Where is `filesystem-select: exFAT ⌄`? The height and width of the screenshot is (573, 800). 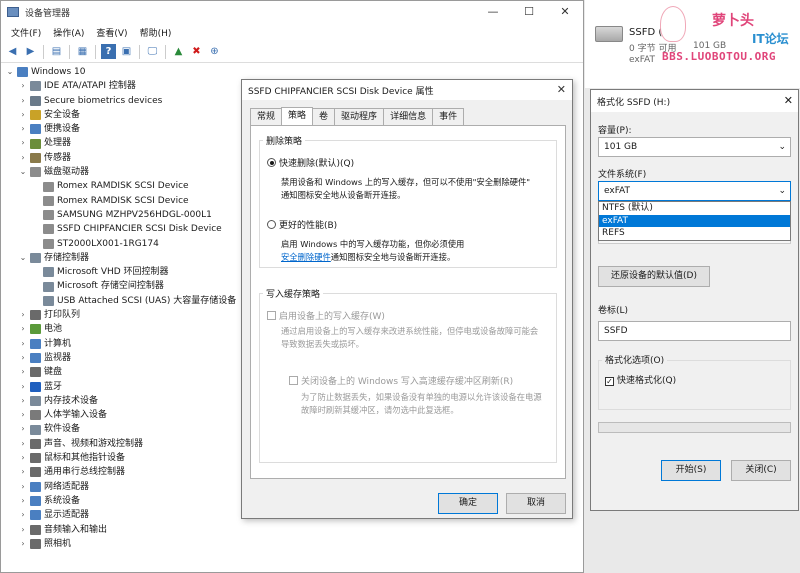
filesystem-select: exFAT ⌄ is located at coordinates (694, 191).